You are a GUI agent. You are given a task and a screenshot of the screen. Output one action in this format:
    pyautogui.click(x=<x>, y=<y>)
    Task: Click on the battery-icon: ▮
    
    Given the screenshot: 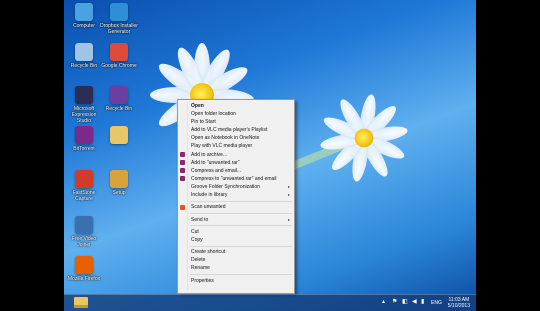 What is the action you would take?
    pyautogui.click(x=424, y=302)
    